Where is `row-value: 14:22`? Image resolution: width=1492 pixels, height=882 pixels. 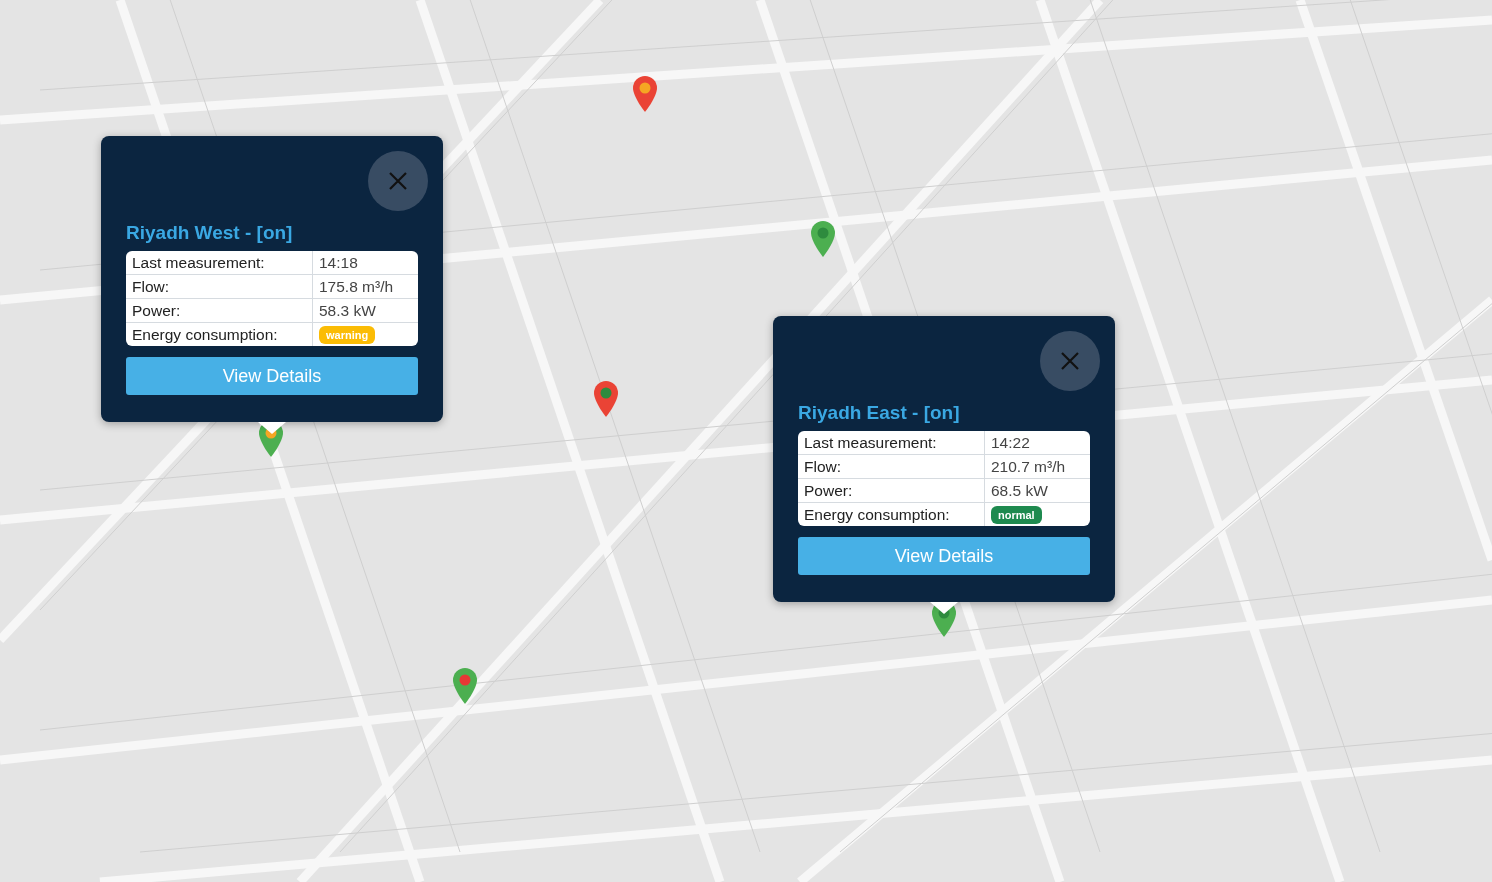
row-value: 14:22 is located at coordinates (1010, 442).